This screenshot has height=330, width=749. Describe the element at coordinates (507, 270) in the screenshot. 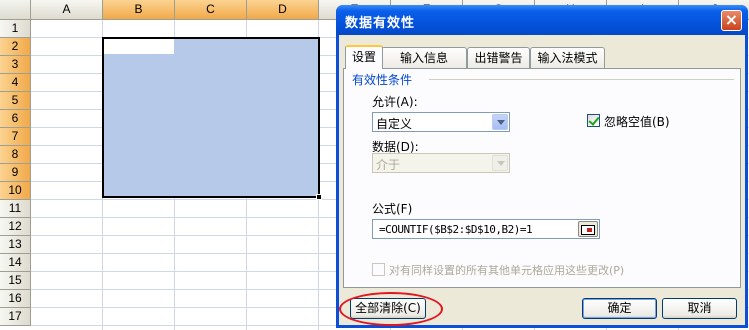

I see `apply-all-label: 对有同样设置的所有其他单元格应用这些更改(P)` at that location.